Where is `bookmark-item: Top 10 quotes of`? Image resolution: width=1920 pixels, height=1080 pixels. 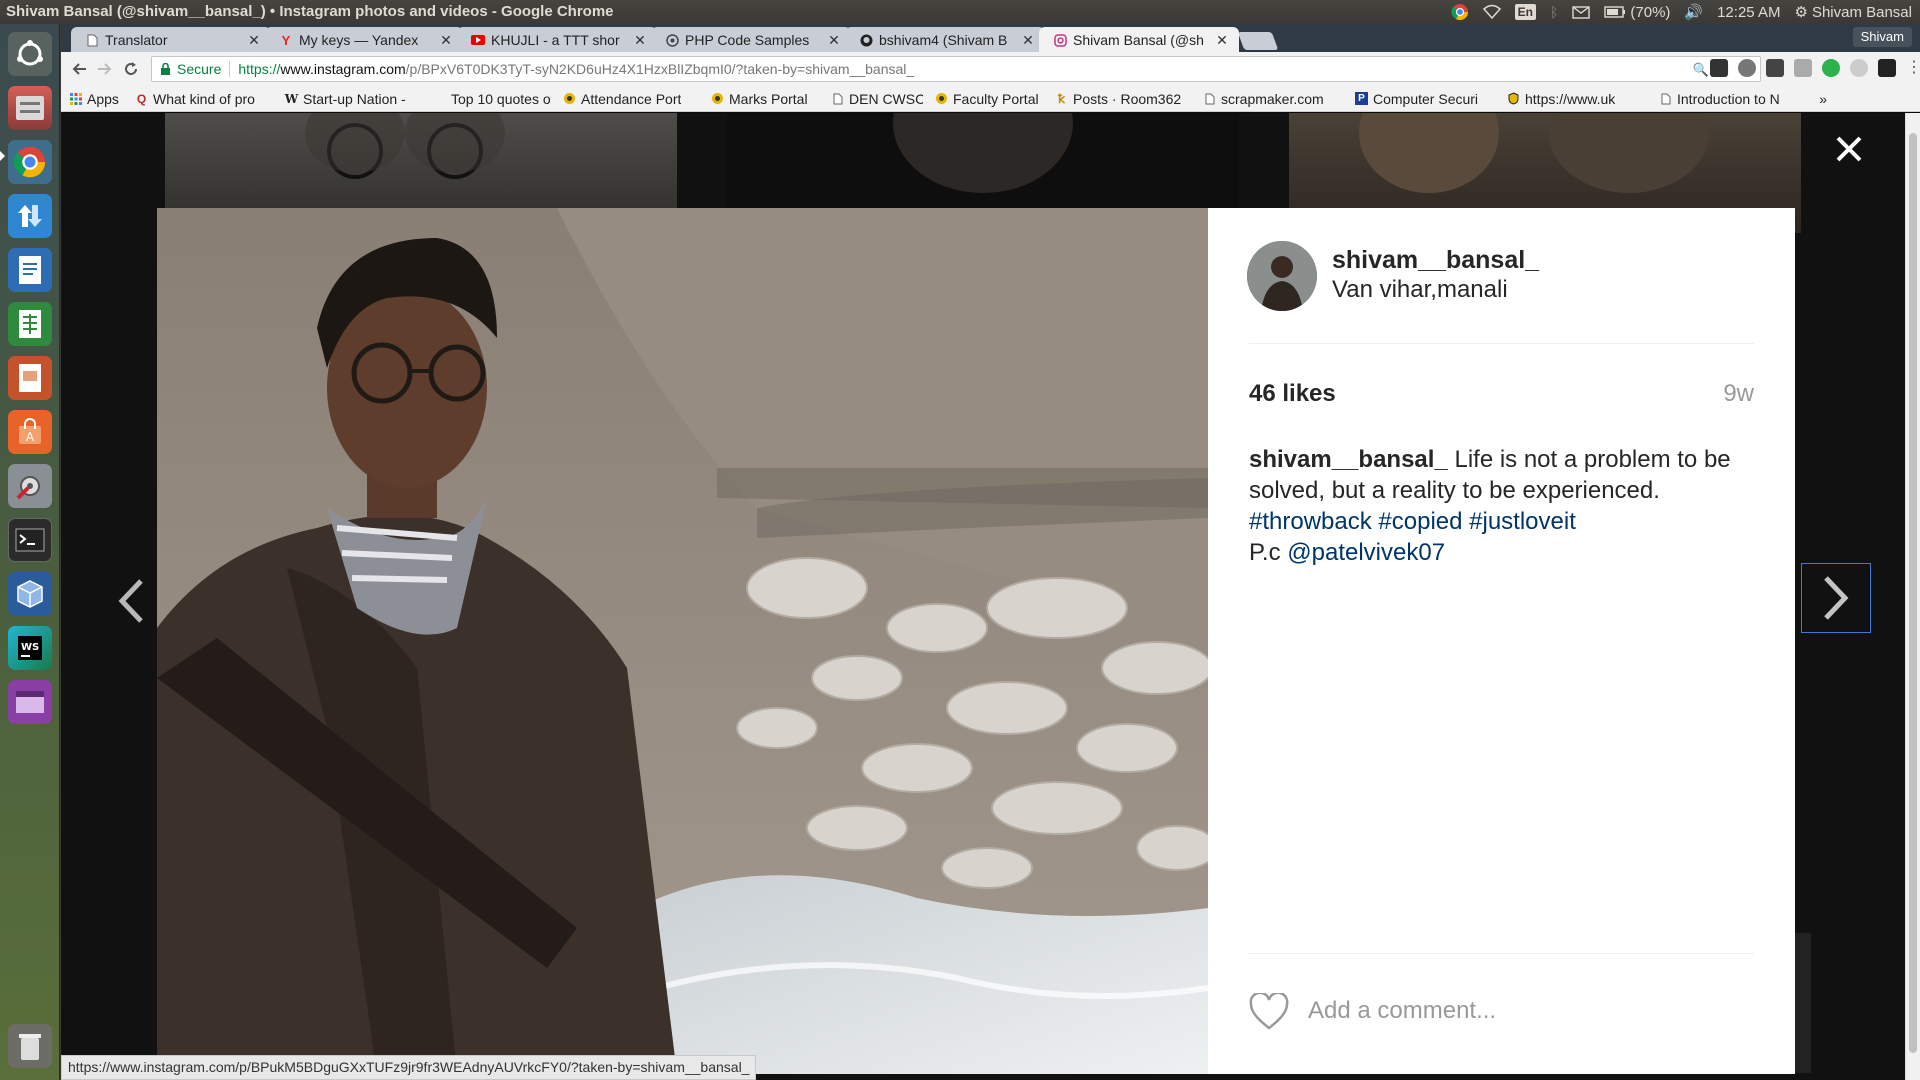 bookmark-item: Top 10 quotes of is located at coordinates (492, 99).